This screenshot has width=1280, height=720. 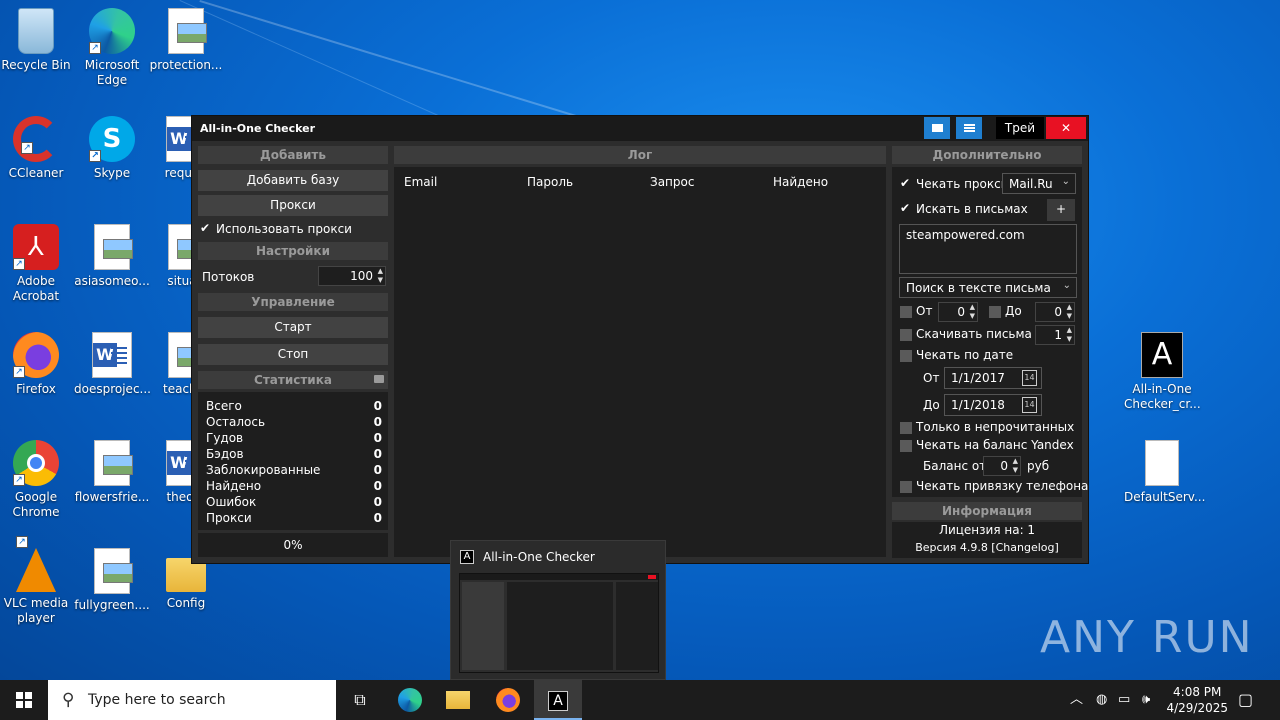 I want to click on stat-row: Всего 0, so click(x=294, y=406).